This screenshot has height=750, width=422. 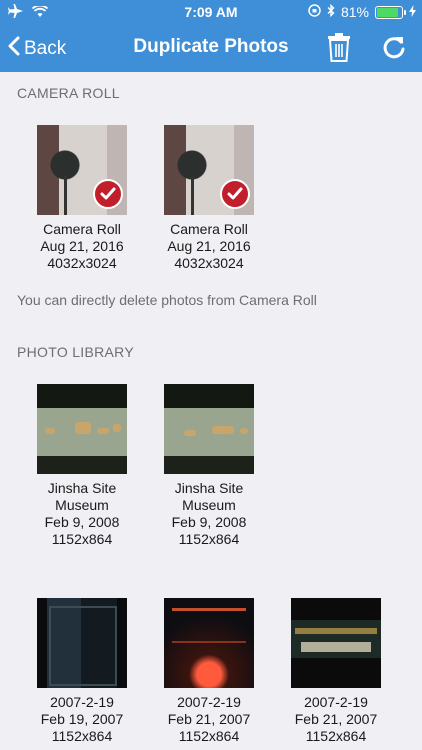 I want to click on bluetooth-icon, so click(x=331, y=11).